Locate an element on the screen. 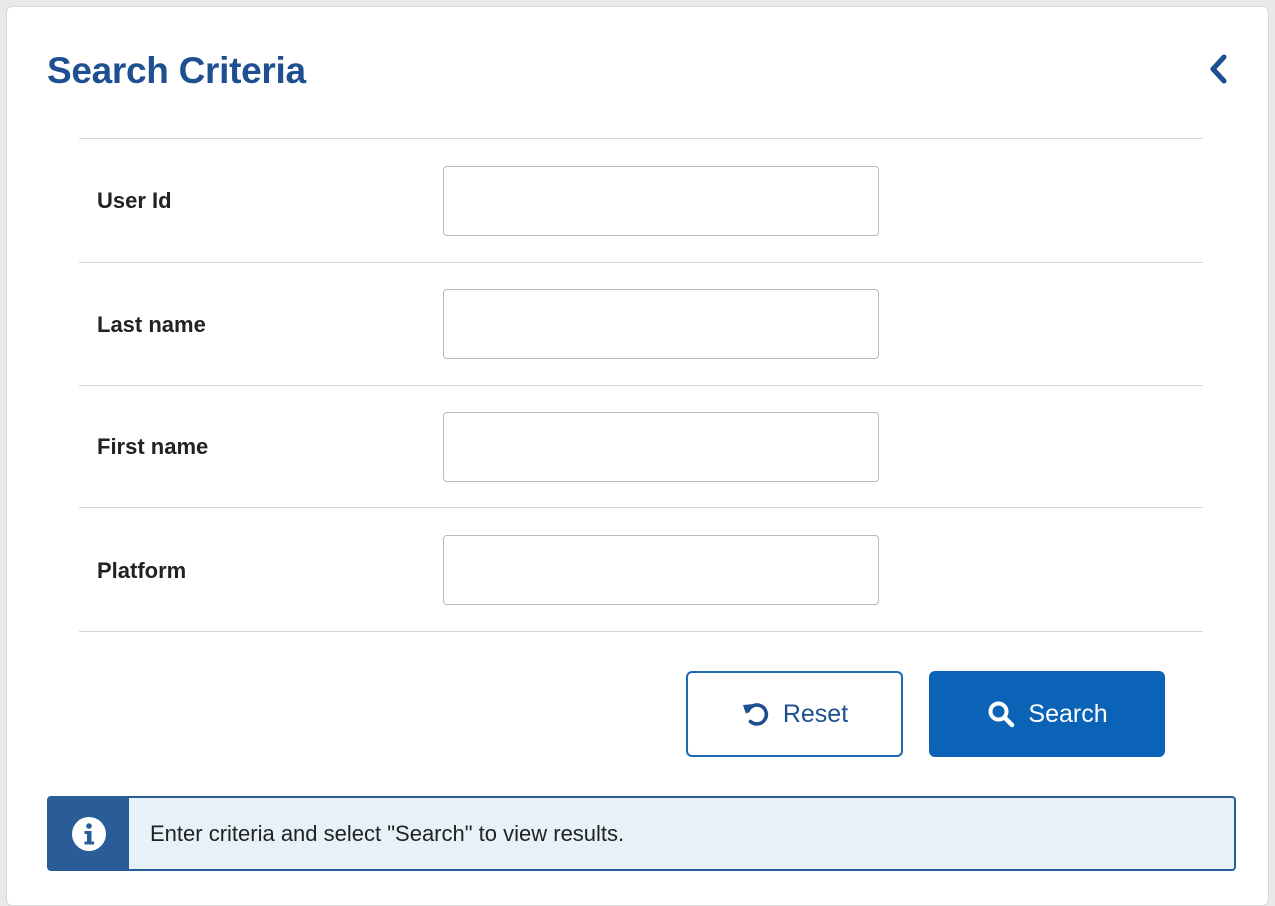 This screenshot has width=1275, height=906. platform-input is located at coordinates (661, 570).